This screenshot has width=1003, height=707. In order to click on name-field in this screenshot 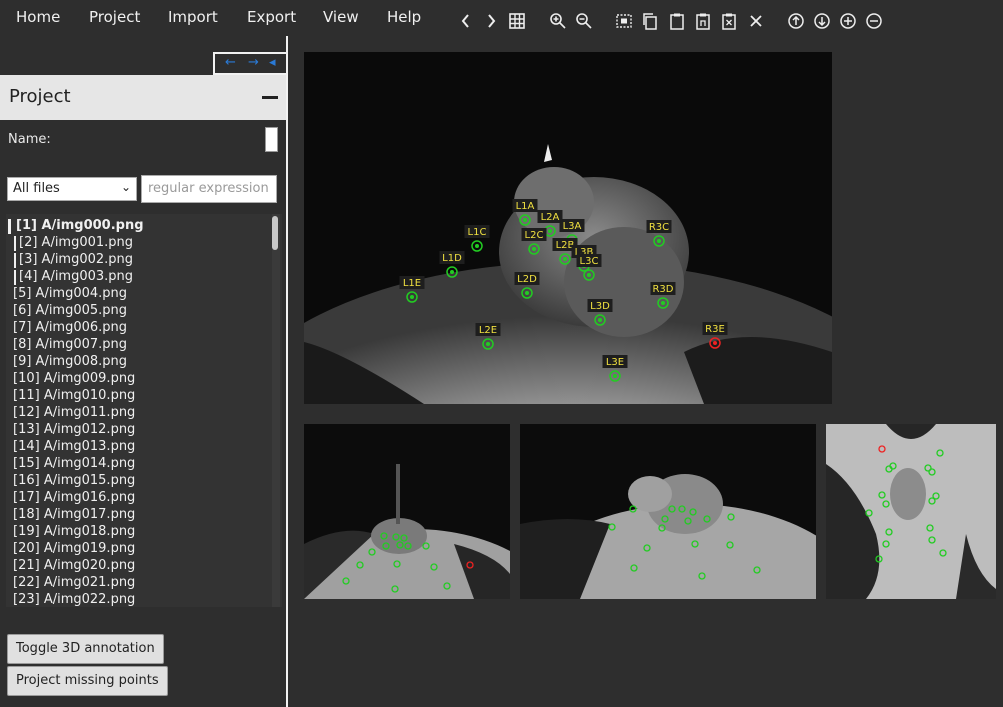, I will do `click(271, 139)`.